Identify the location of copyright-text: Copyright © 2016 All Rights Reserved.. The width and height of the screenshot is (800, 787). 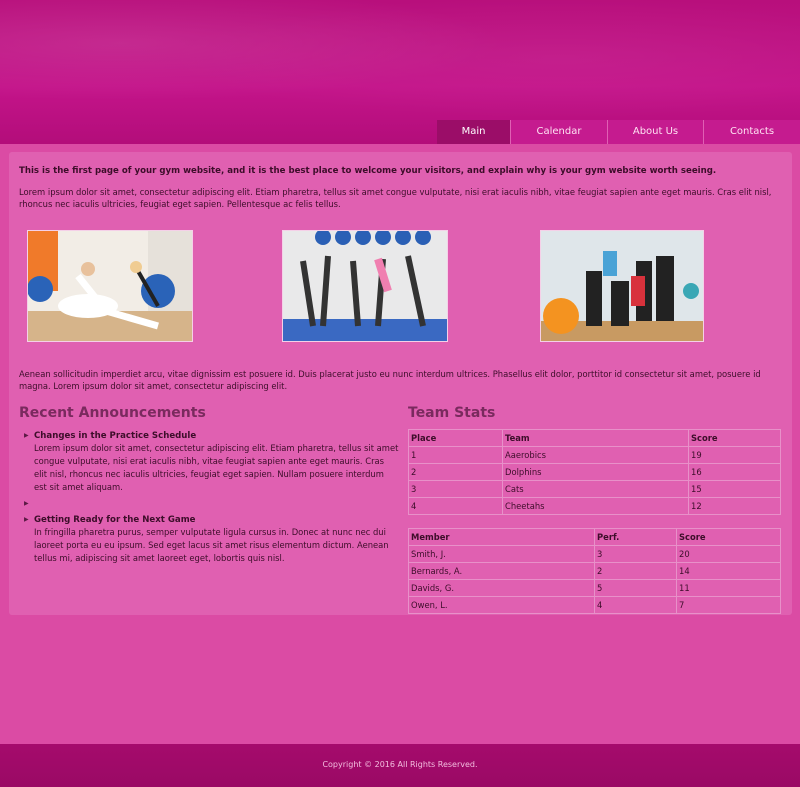
(400, 764).